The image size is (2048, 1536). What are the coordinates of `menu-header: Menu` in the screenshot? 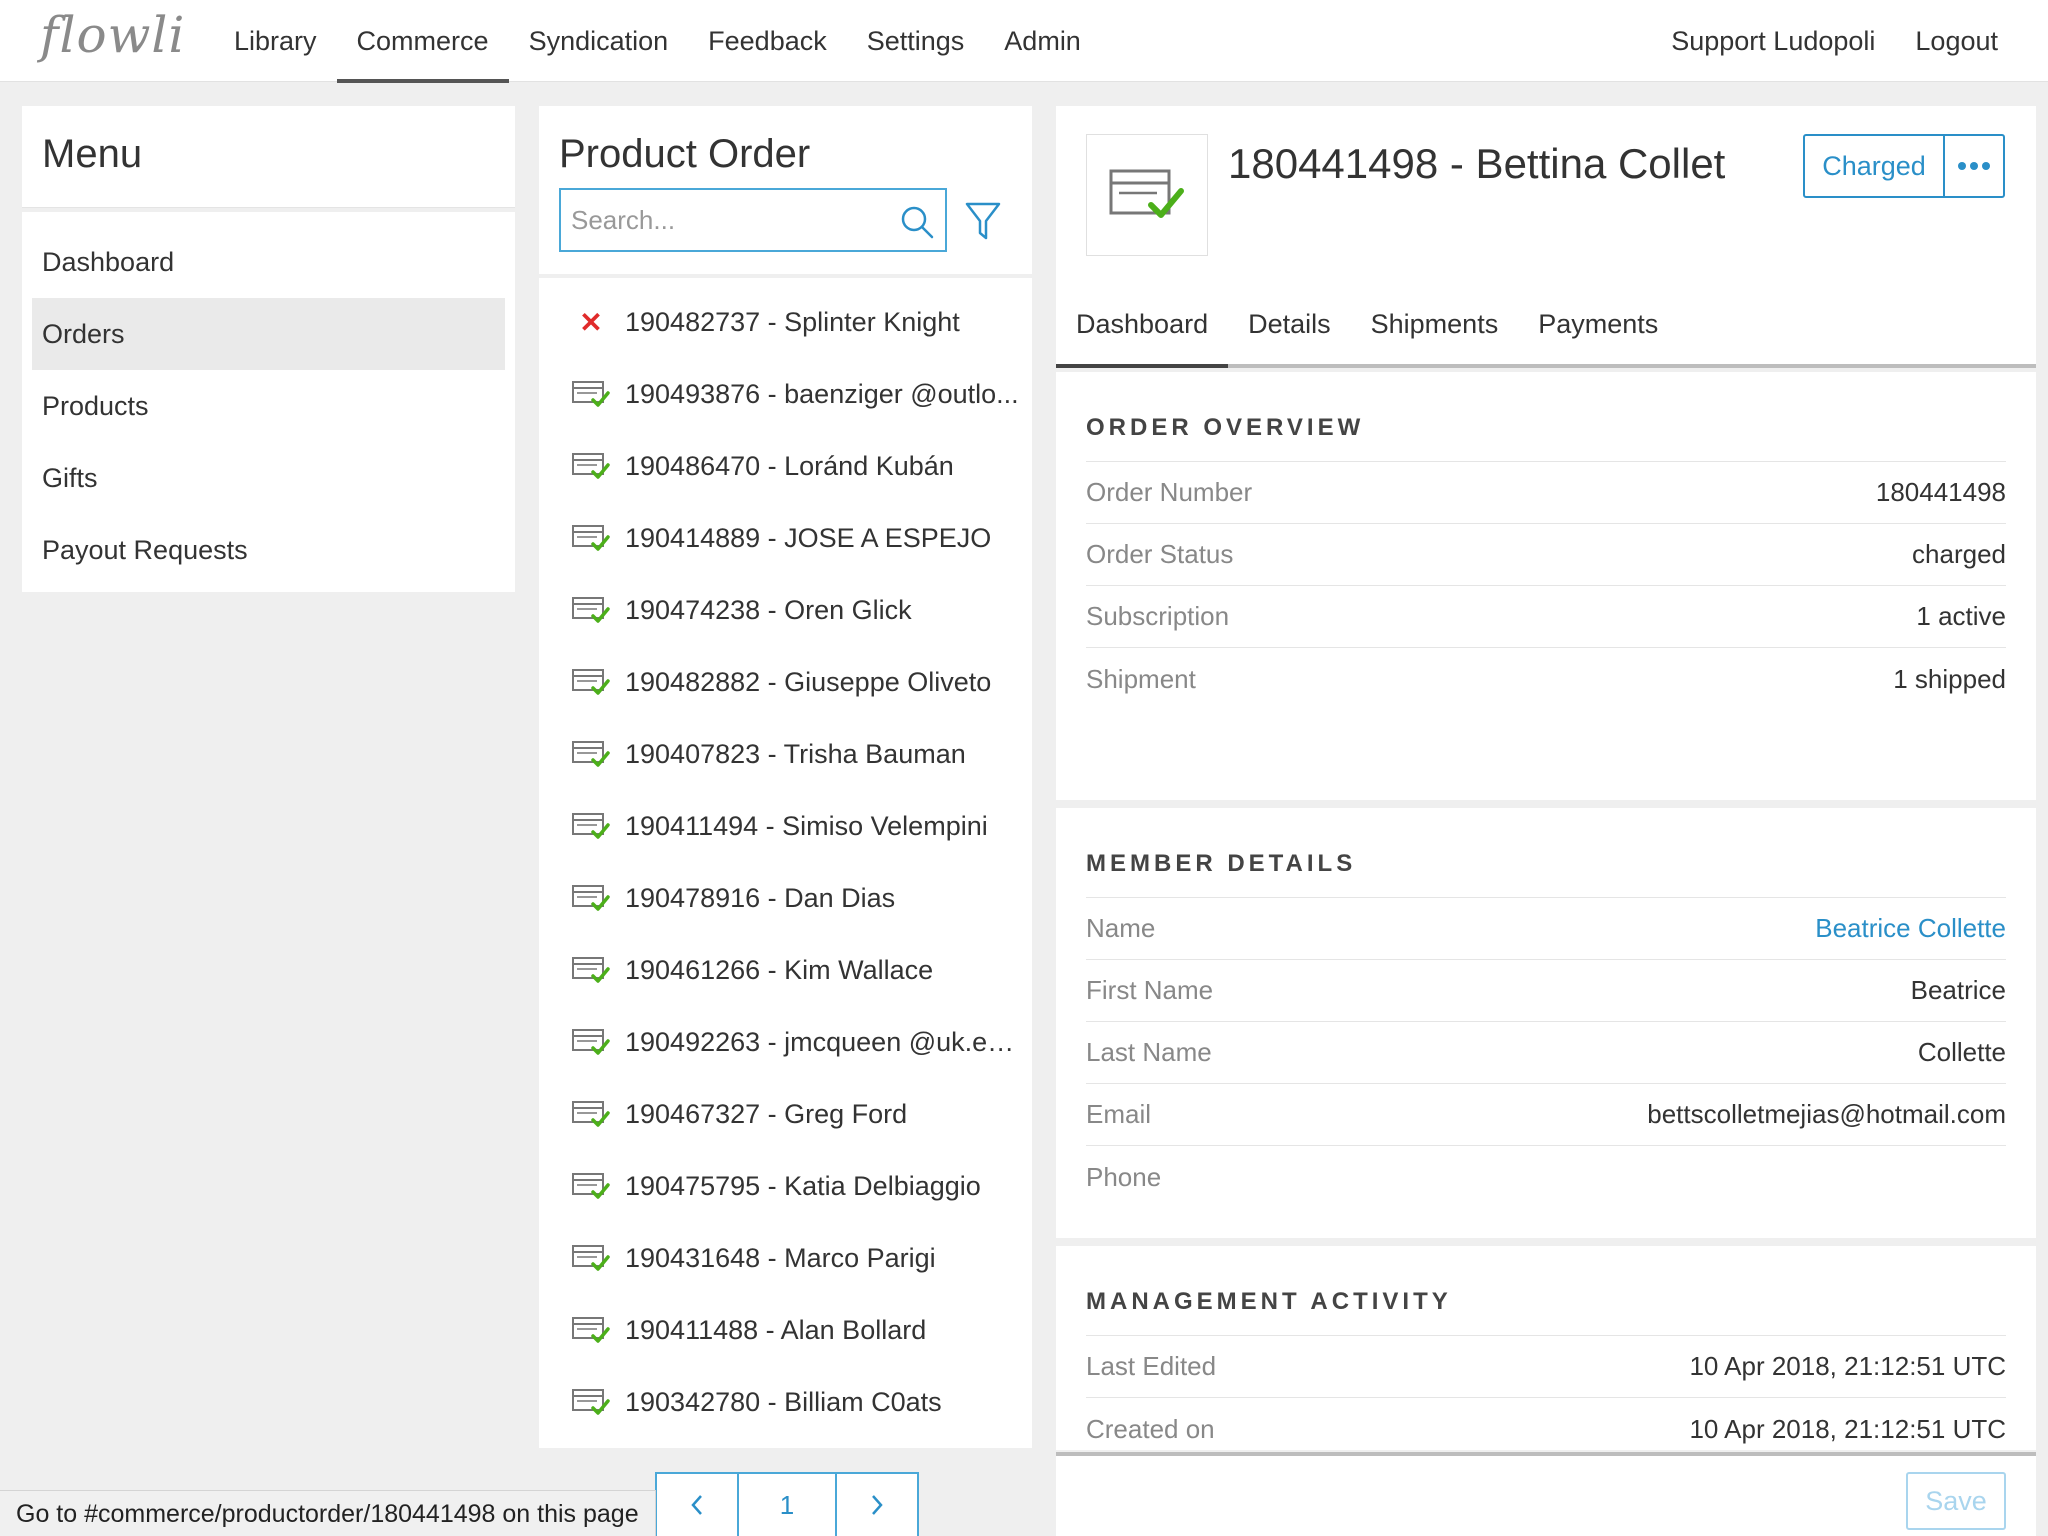 It's located at (268, 157).